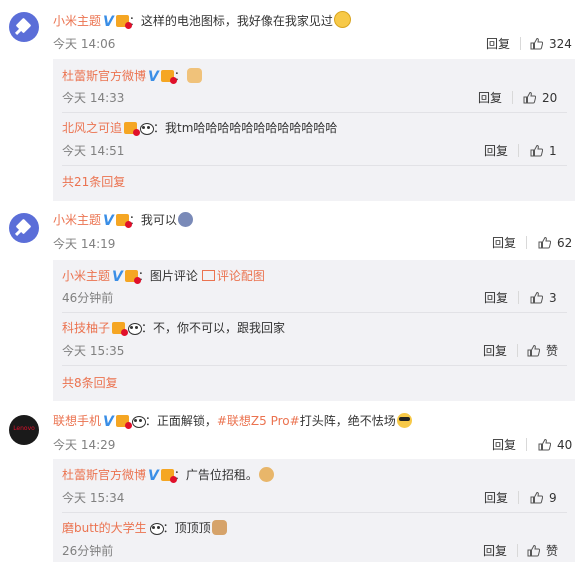 Image resolution: width=575 pixels, height=562 pixels. I want to click on cool-emoji-icon, so click(404, 420).